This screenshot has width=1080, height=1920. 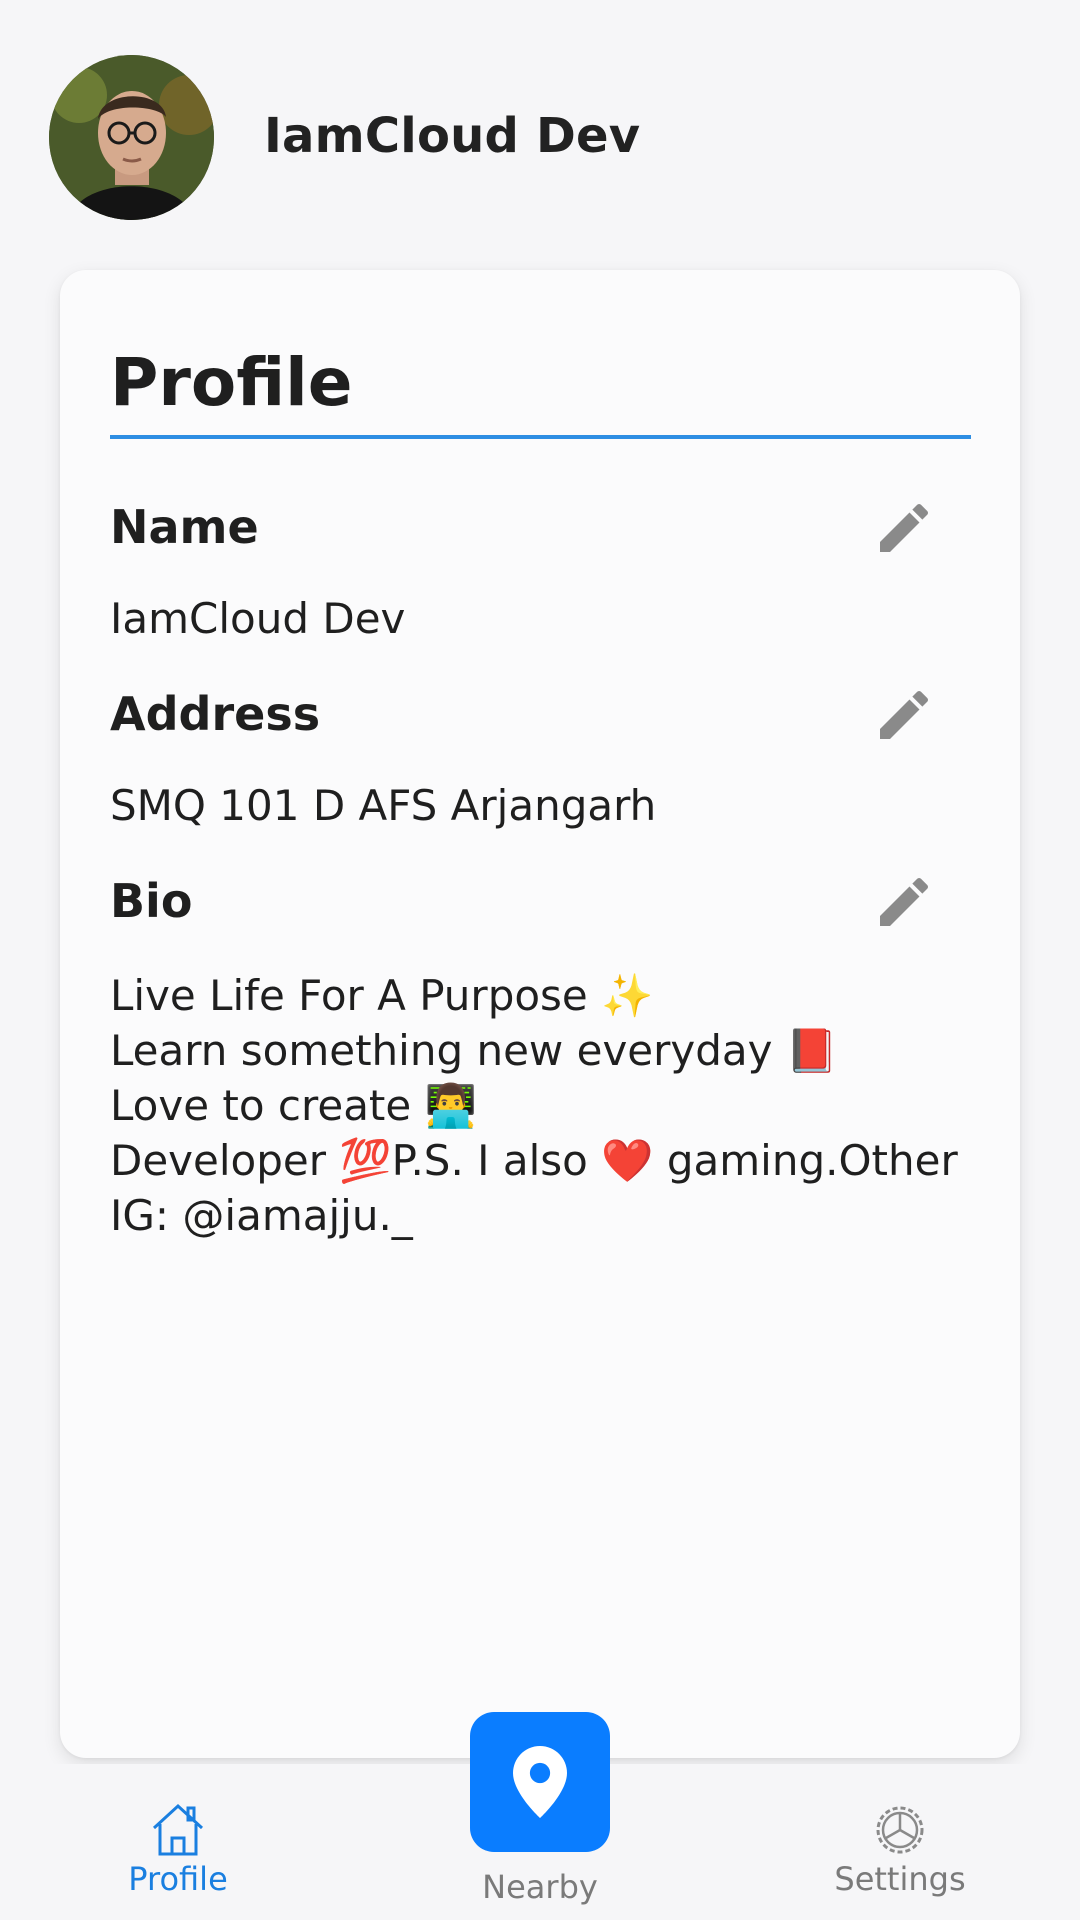 I want to click on edit-address-button, so click(x=904, y=715).